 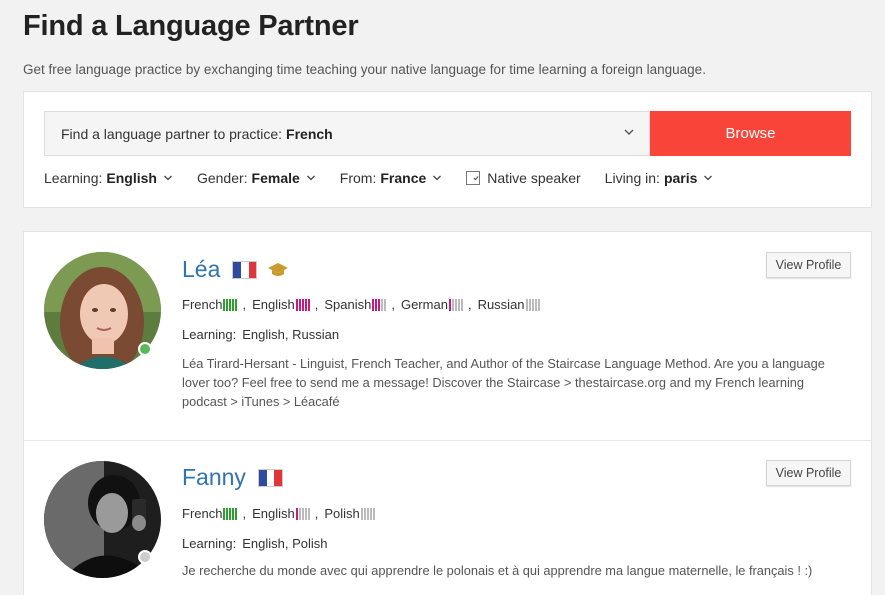 I want to click on france-flag-icon, so click(x=245, y=269).